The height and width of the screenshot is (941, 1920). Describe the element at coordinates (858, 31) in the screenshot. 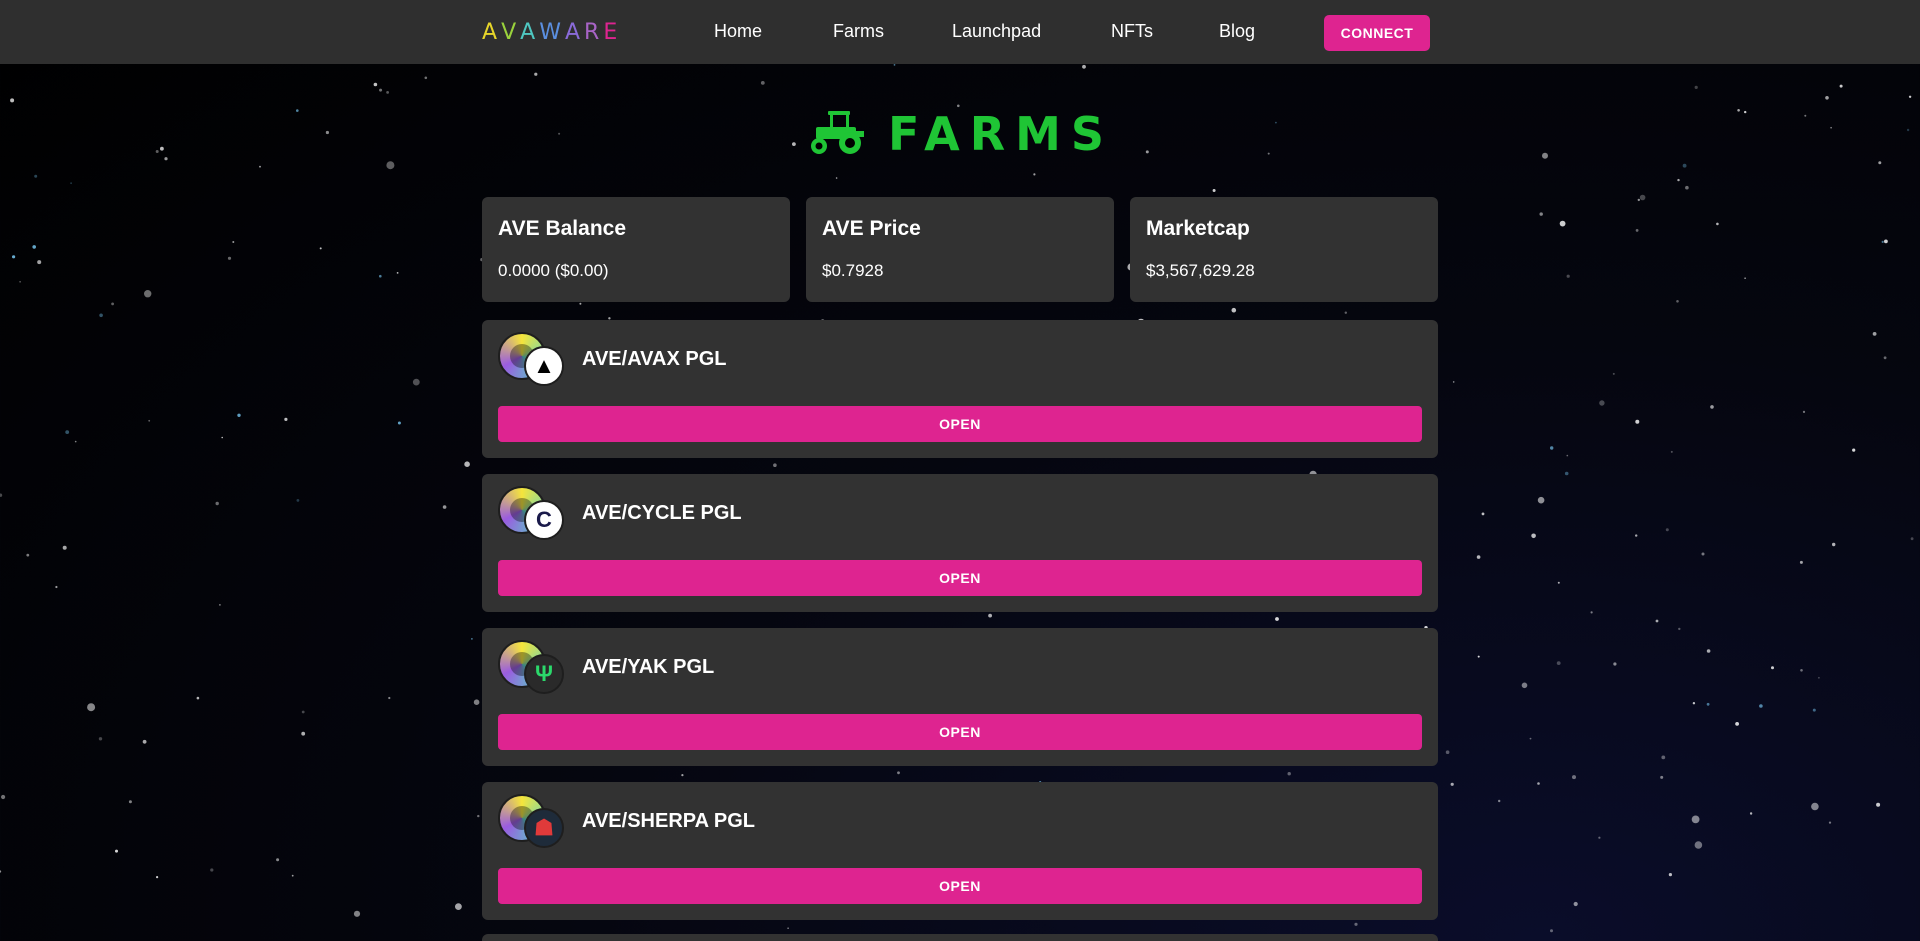

I see `nav-link-farms: Farms` at that location.